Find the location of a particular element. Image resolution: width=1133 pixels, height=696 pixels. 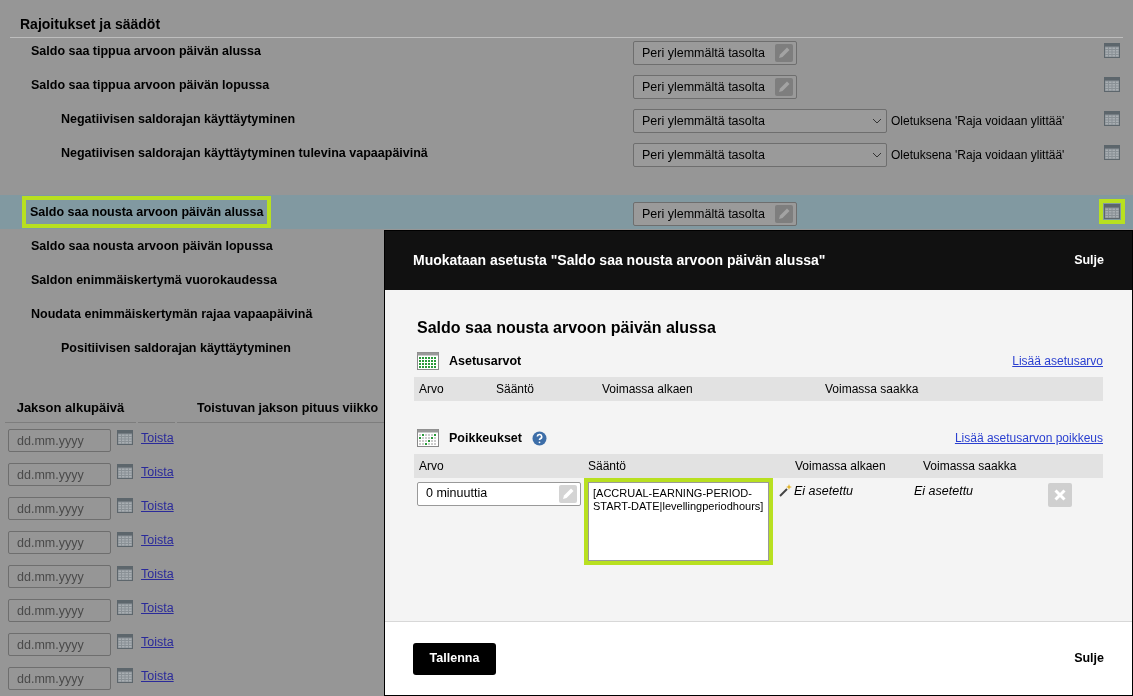

setting-label: Saldo saa nousta arvoon päivän lopussa is located at coordinates (152, 246).